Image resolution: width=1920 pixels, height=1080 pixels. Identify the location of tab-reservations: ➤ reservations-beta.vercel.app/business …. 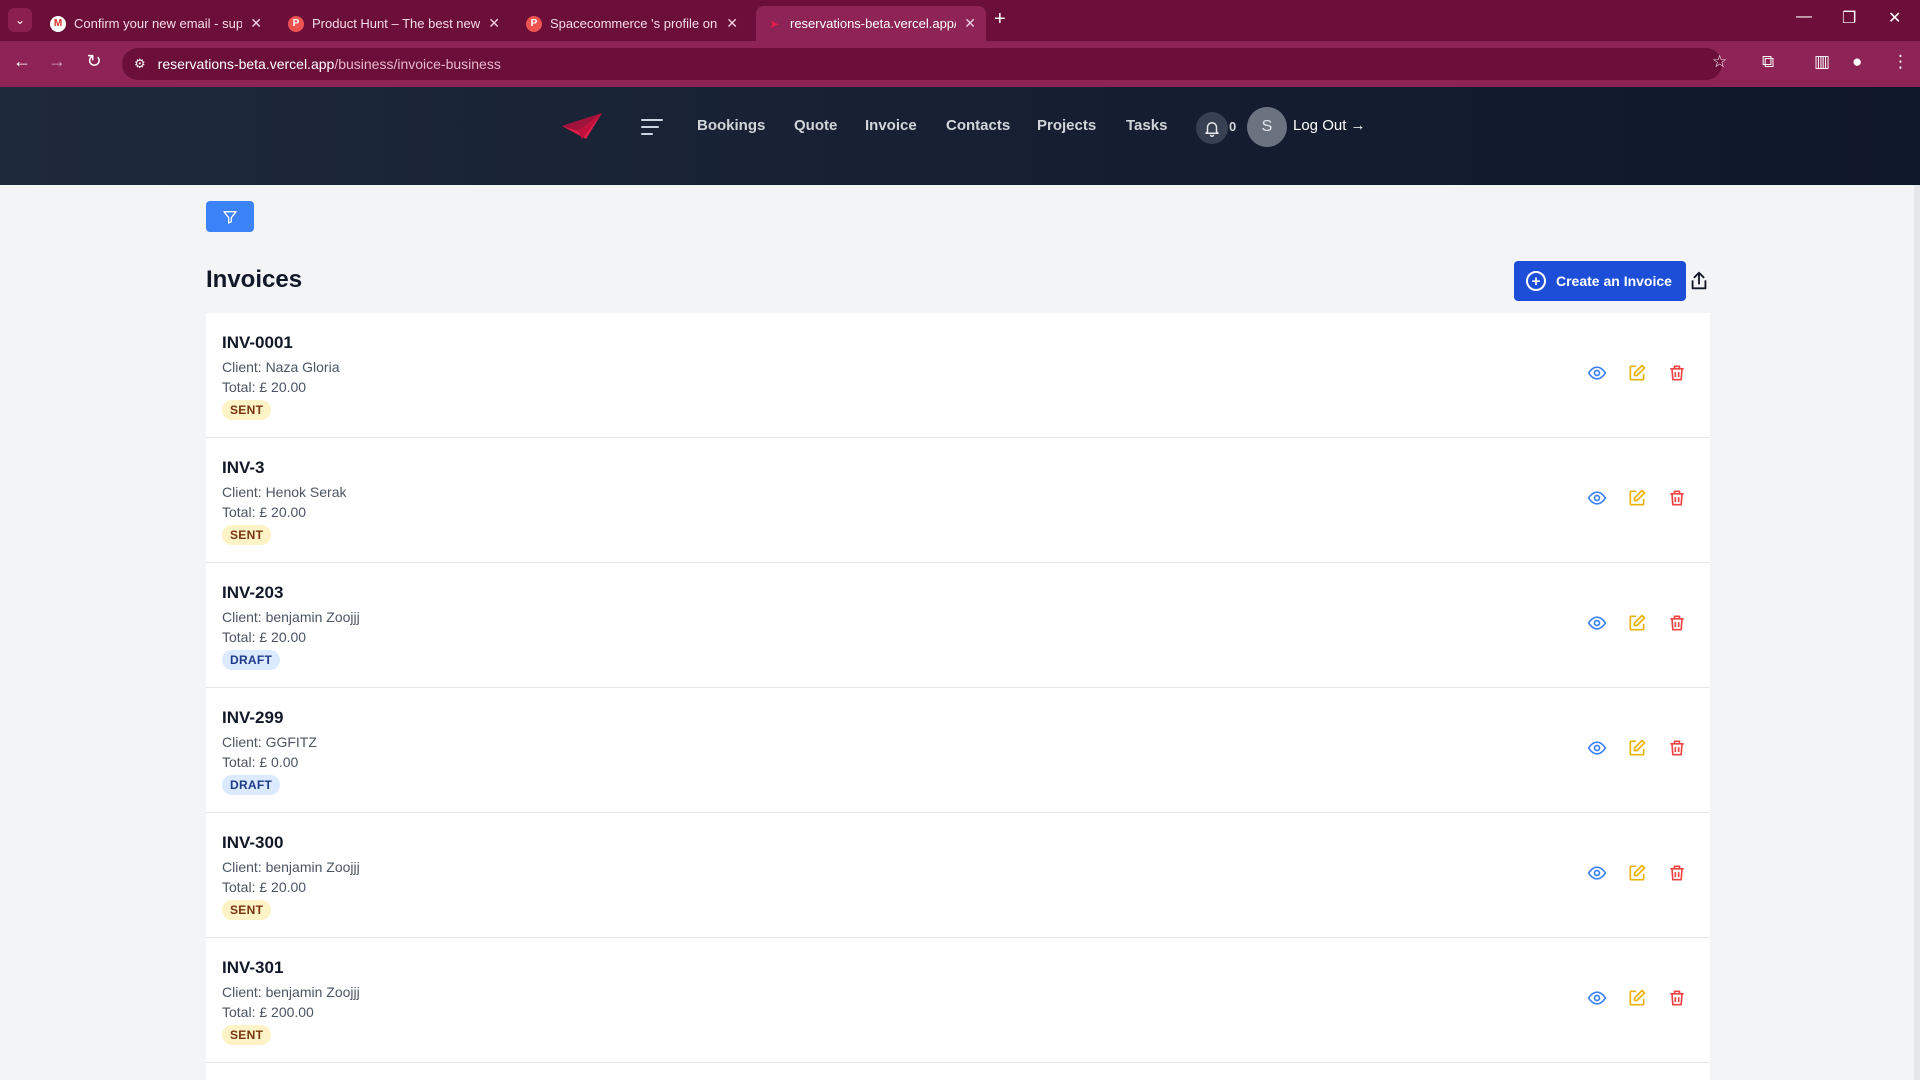
(871, 23).